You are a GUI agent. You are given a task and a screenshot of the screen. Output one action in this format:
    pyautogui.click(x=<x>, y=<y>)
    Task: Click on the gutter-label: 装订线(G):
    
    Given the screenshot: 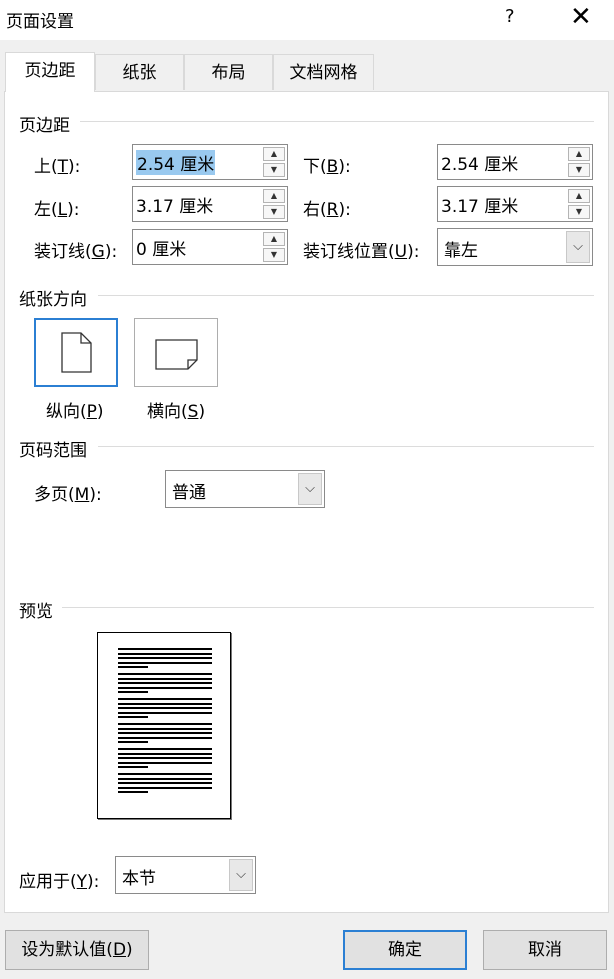 What is the action you would take?
    pyautogui.click(x=76, y=252)
    